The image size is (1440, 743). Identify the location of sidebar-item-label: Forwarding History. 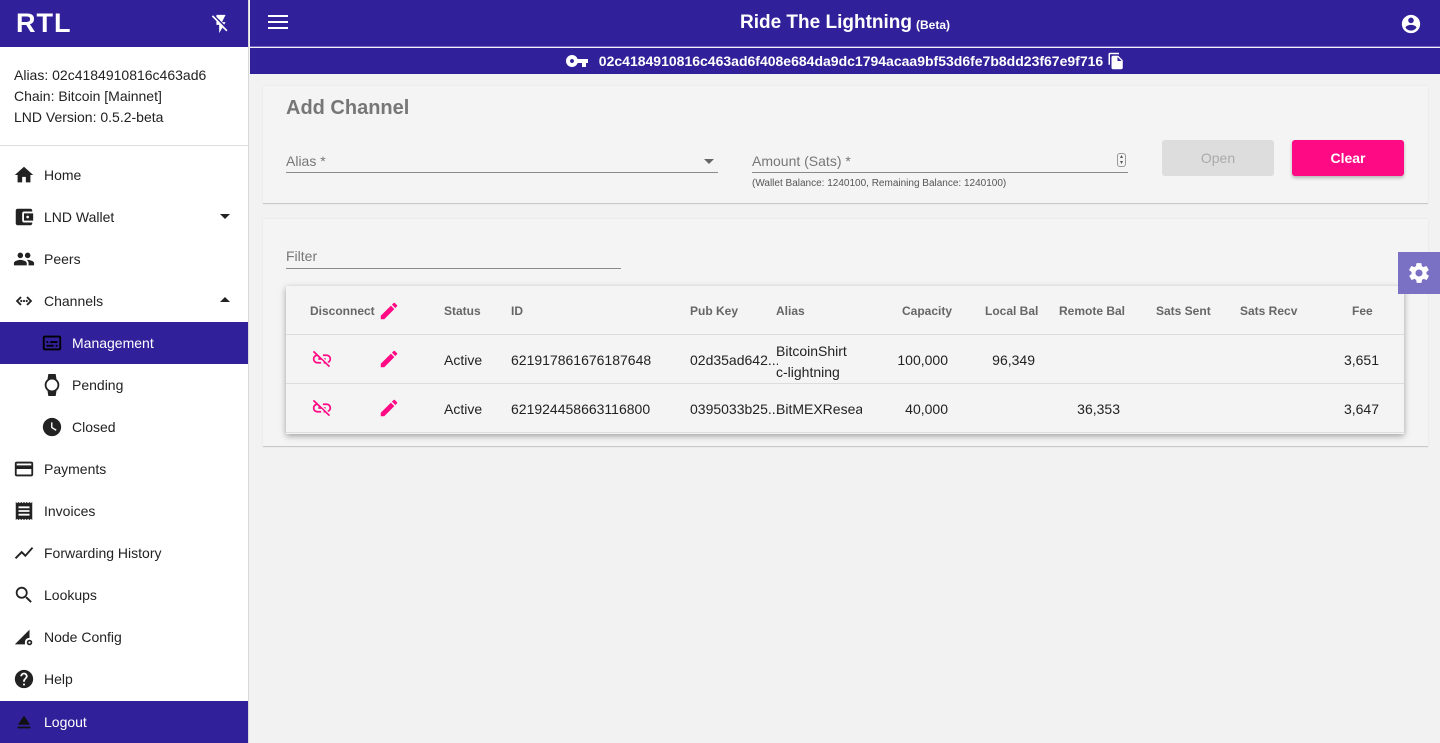
(103, 553).